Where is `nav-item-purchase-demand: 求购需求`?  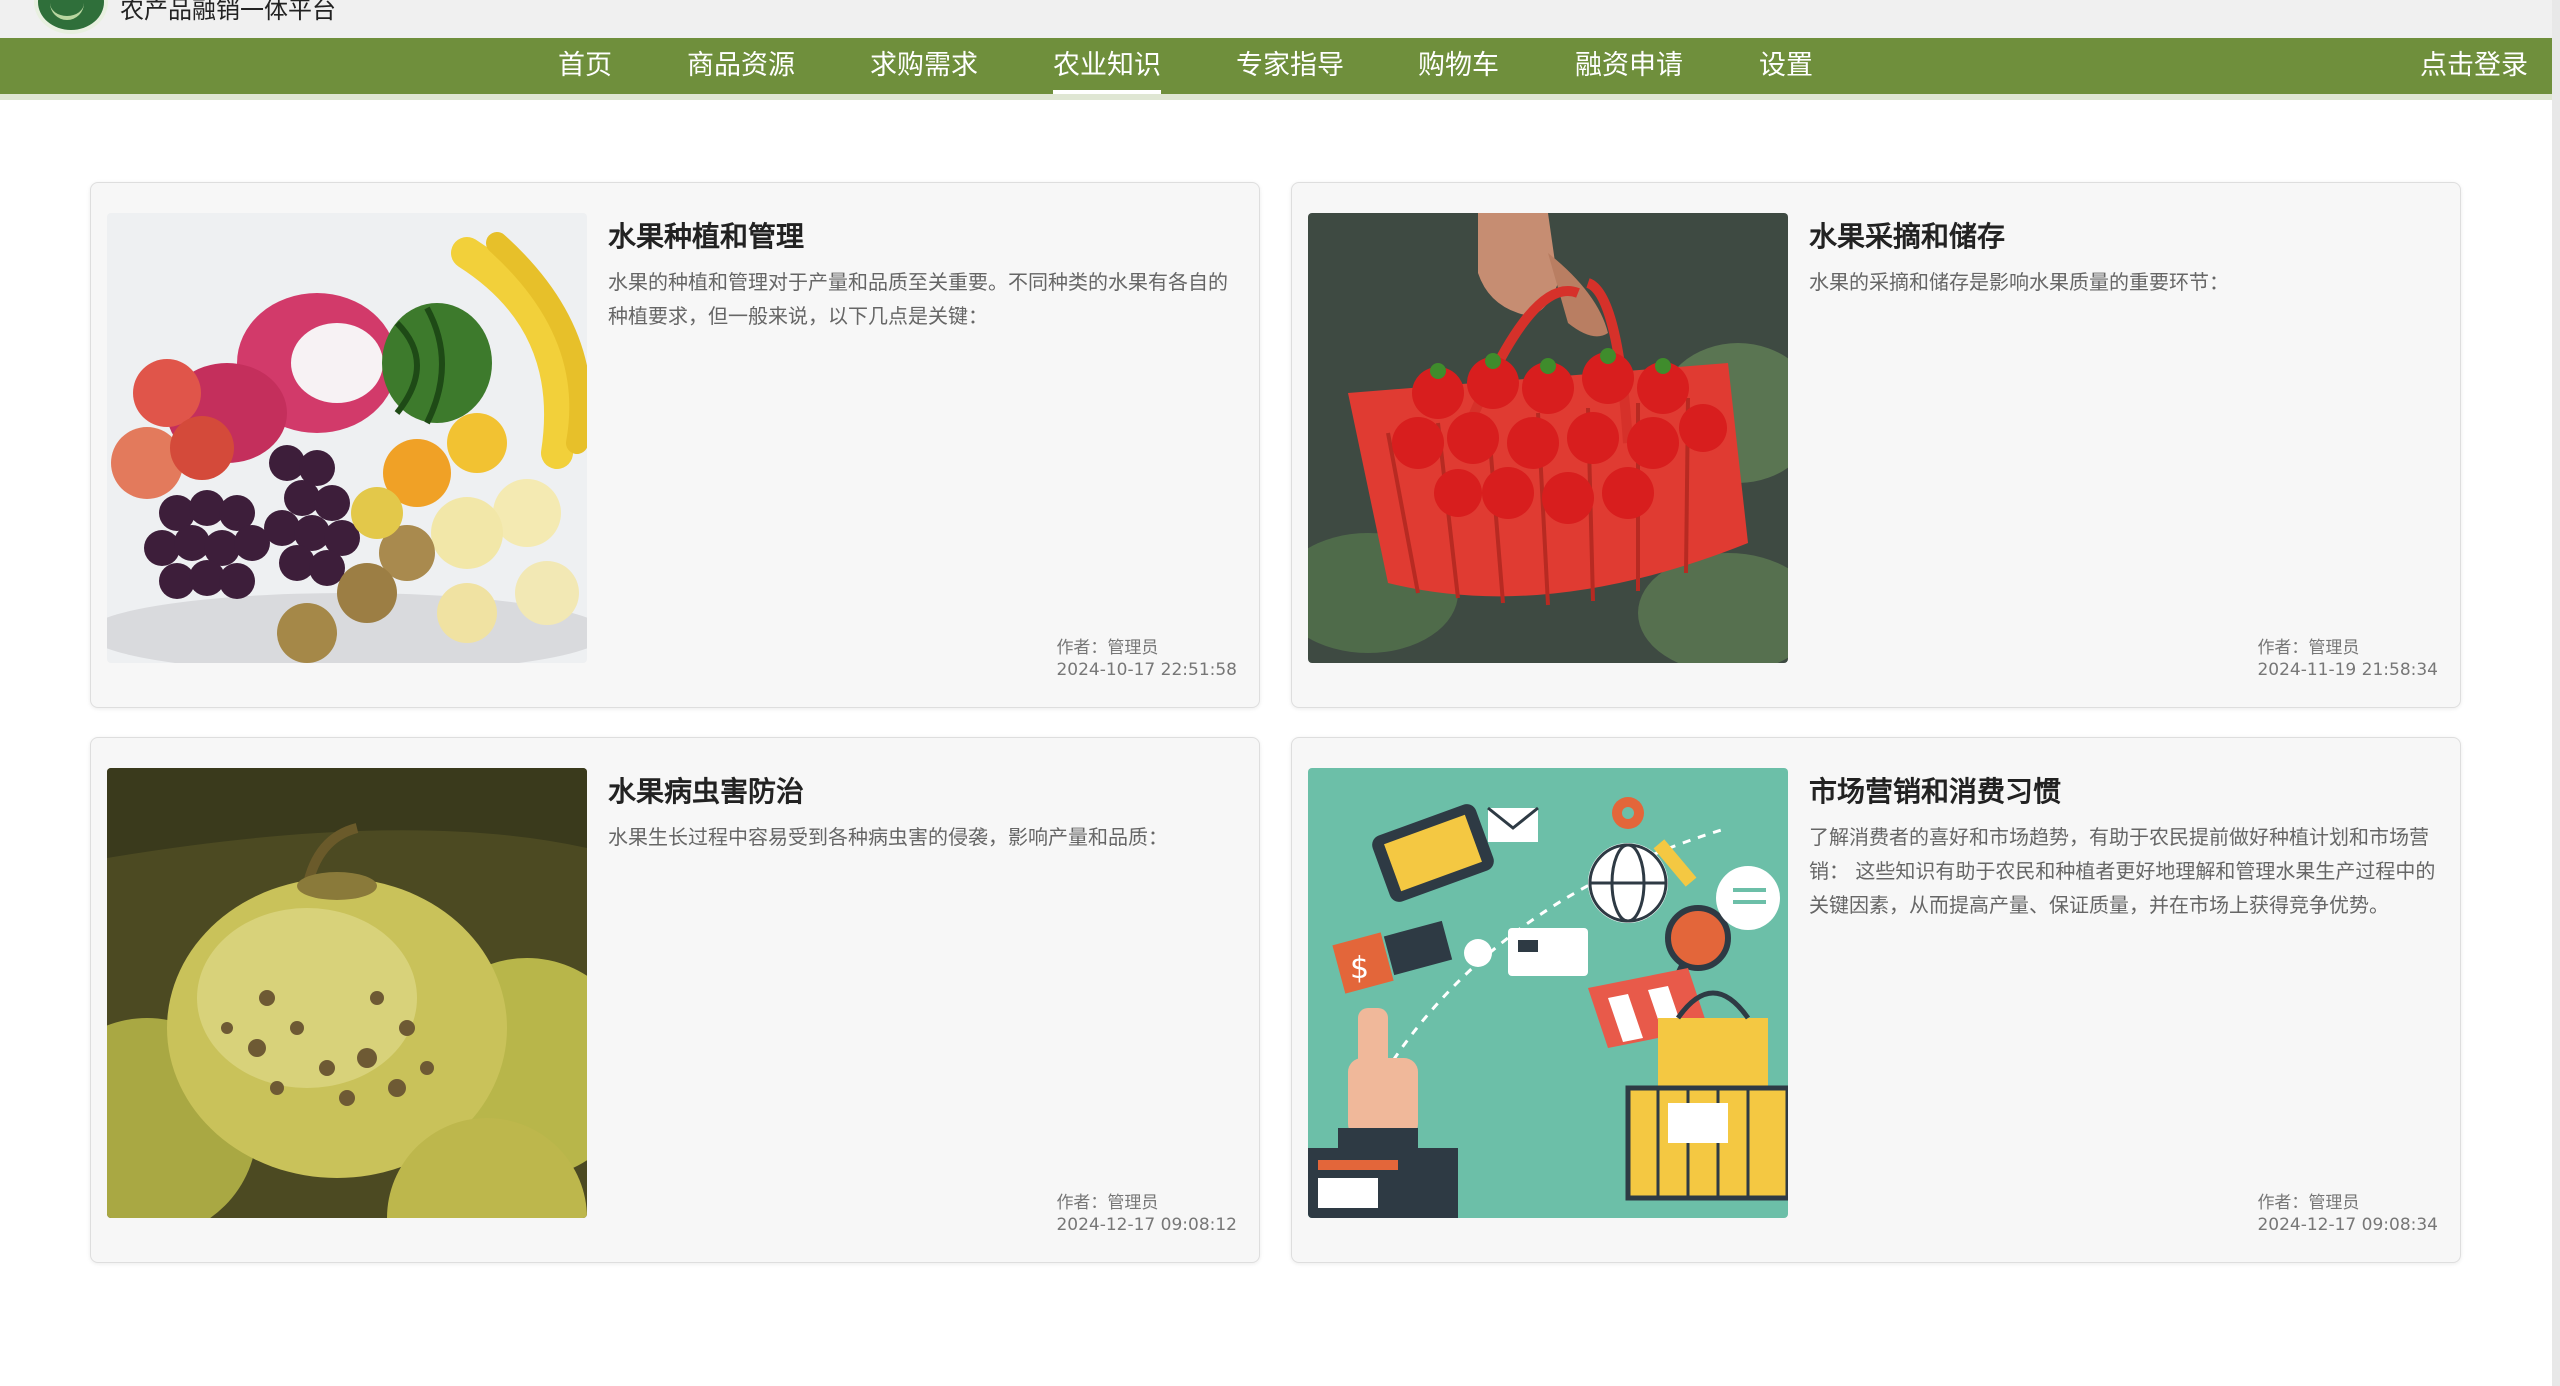
nav-item-purchase-demand: 求购需求 is located at coordinates (924, 66).